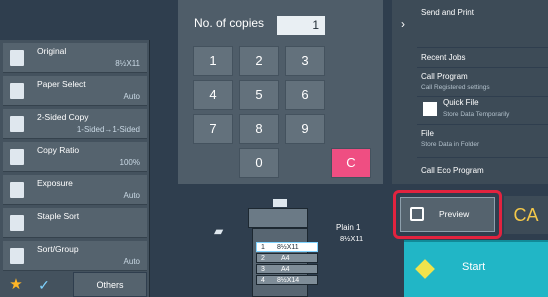 The height and width of the screenshot is (297, 548). What do you see at coordinates (213, 95) in the screenshot?
I see `key-4: 4` at bounding box center [213, 95].